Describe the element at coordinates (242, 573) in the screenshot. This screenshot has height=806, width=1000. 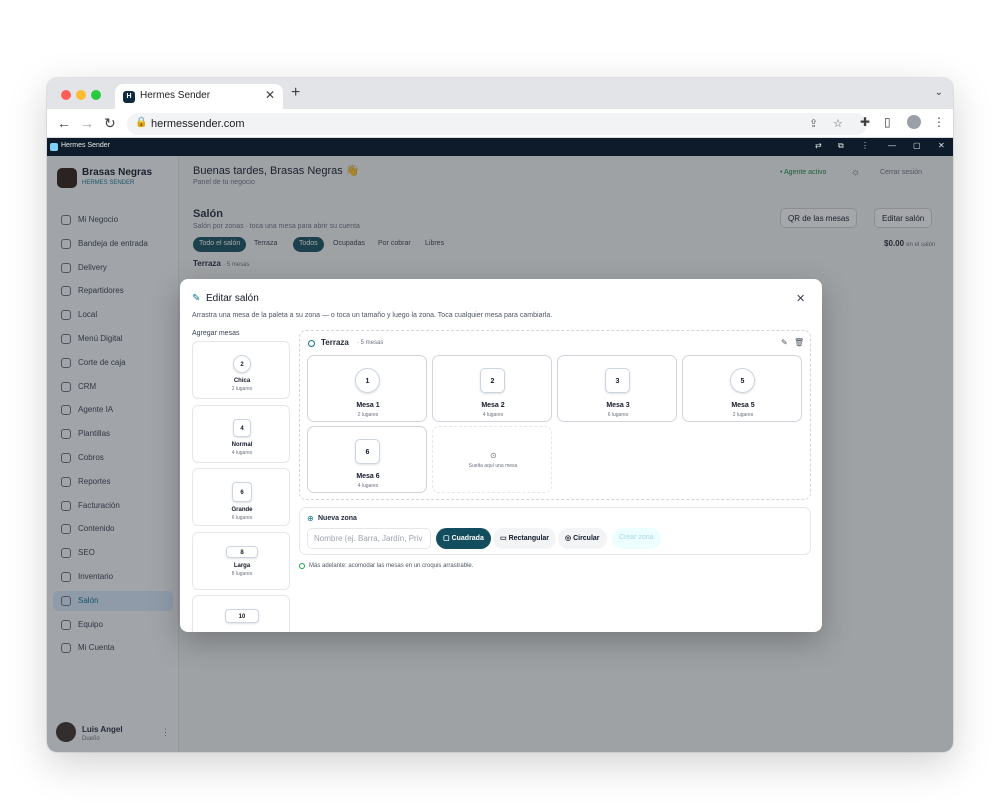
I see `palette-size-seats: 8 lugares` at that location.